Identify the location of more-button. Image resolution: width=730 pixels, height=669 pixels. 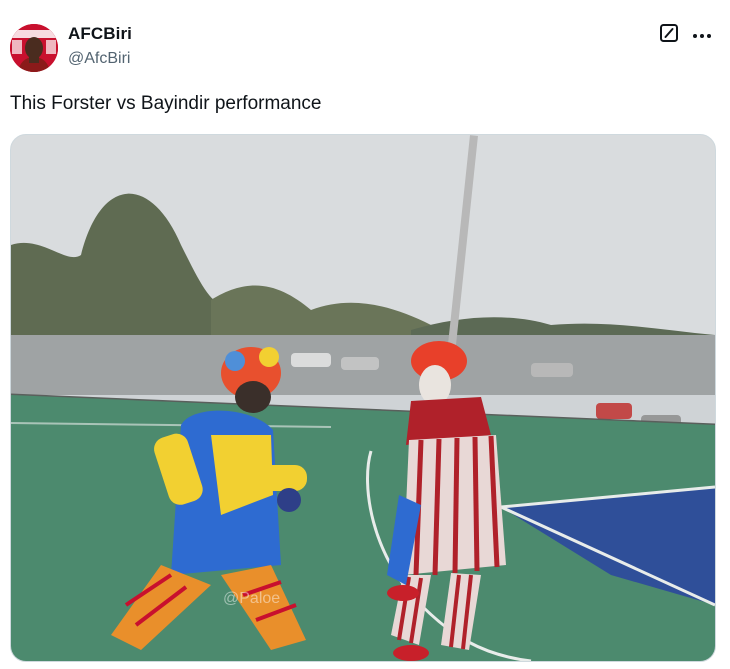
(702, 35).